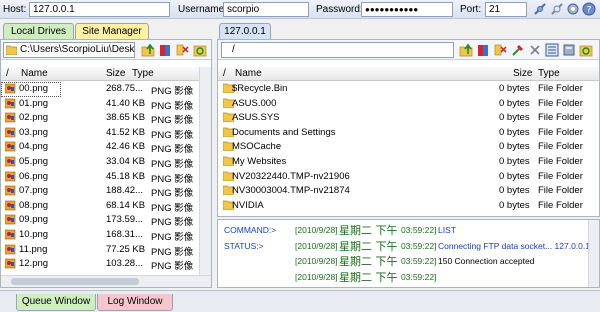 Image resolution: width=600 pixels, height=312 pixels. Describe the element at coordinates (100, 235) in the screenshot. I see `local-file-row: 10.png 168.31... PNG 影像` at that location.